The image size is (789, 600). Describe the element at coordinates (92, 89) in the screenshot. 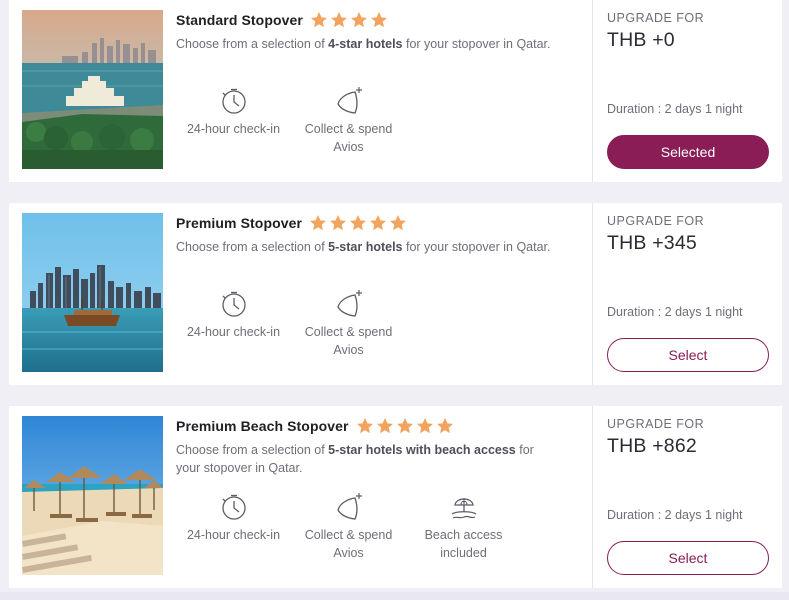

I see `doha-museum-skyline-photo` at that location.